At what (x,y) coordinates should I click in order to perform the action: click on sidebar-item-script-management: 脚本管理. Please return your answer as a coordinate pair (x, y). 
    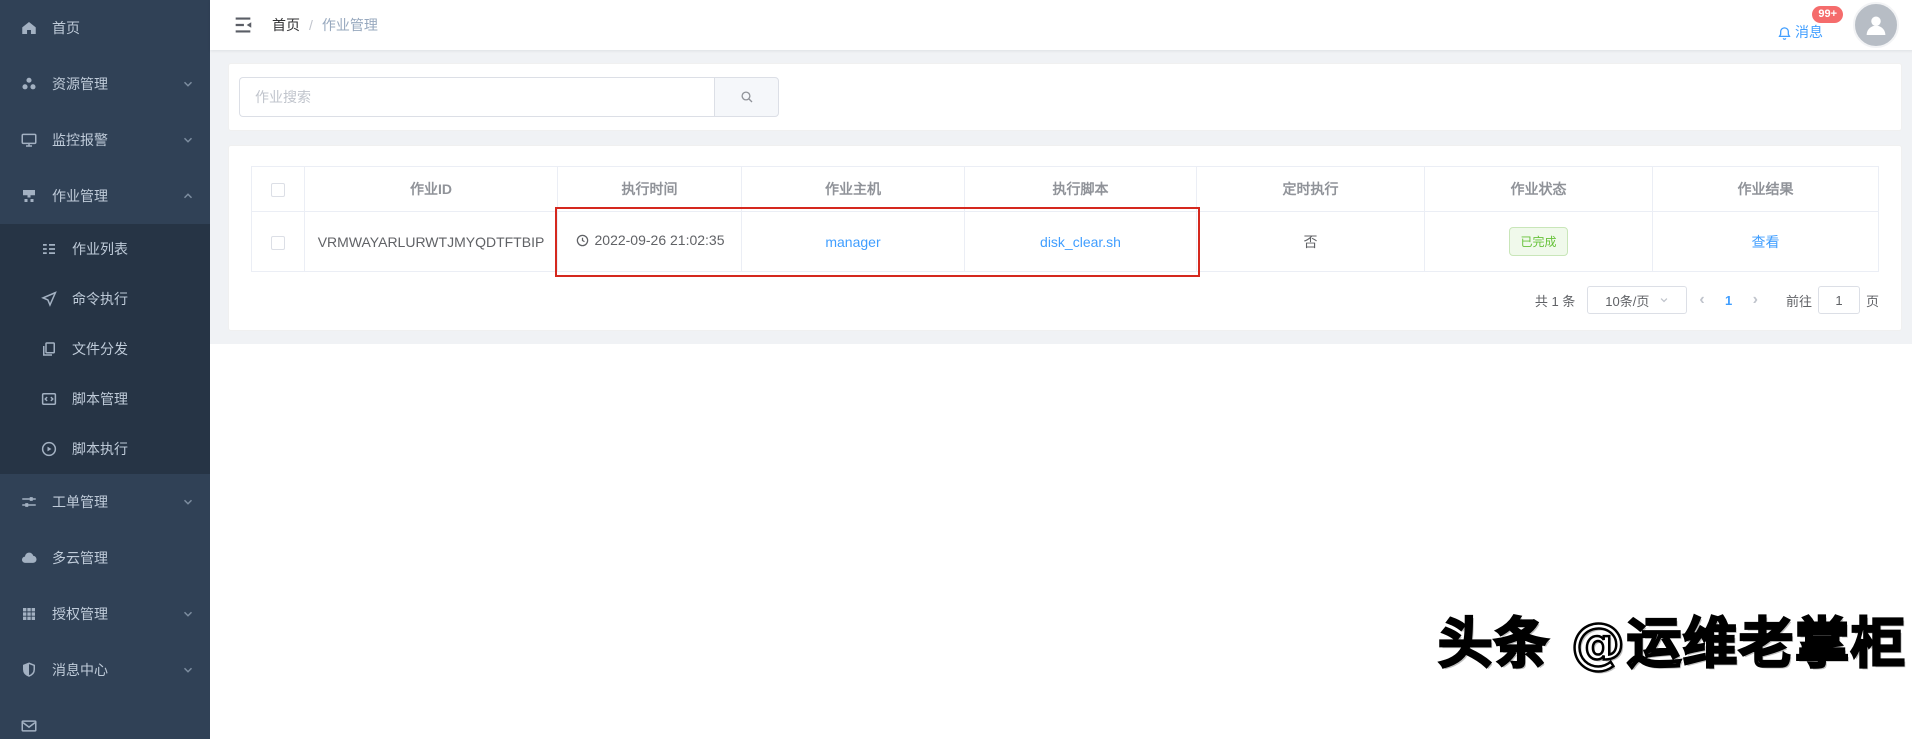
    Looking at the image, I should click on (105, 399).